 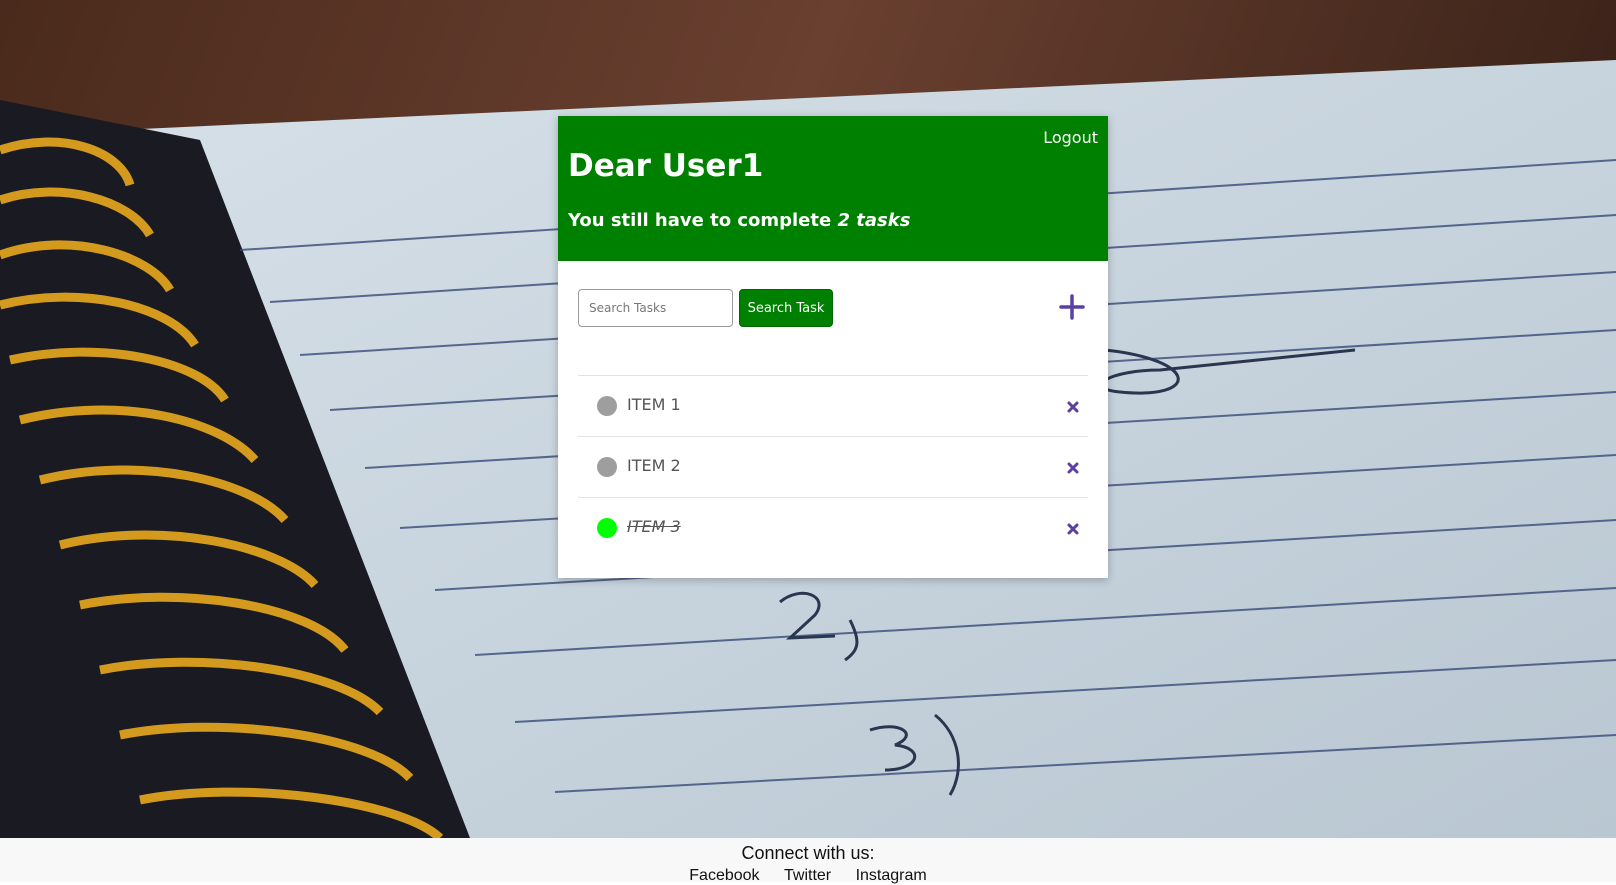 What do you see at coordinates (833, 528) in the screenshot?
I see `task-item: ITEM 3` at bounding box center [833, 528].